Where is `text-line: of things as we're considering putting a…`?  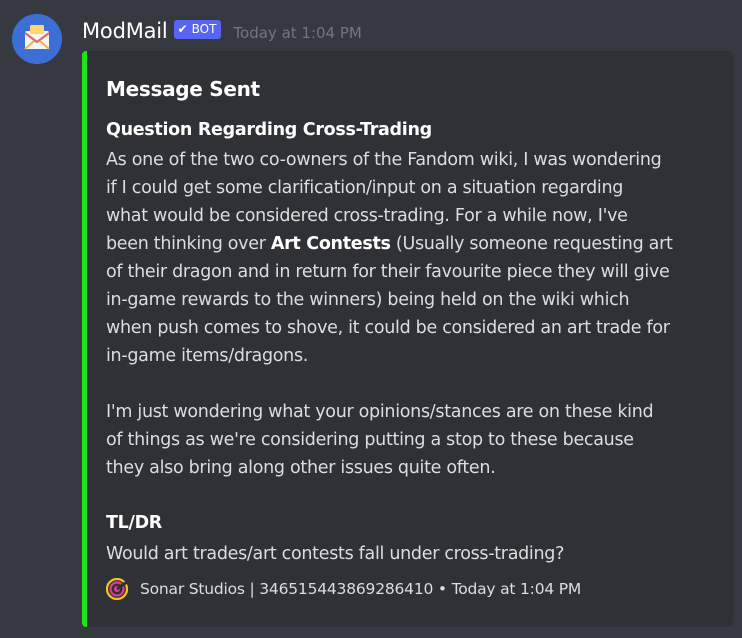 text-line: of things as we're considering putting a… is located at coordinates (370, 440).